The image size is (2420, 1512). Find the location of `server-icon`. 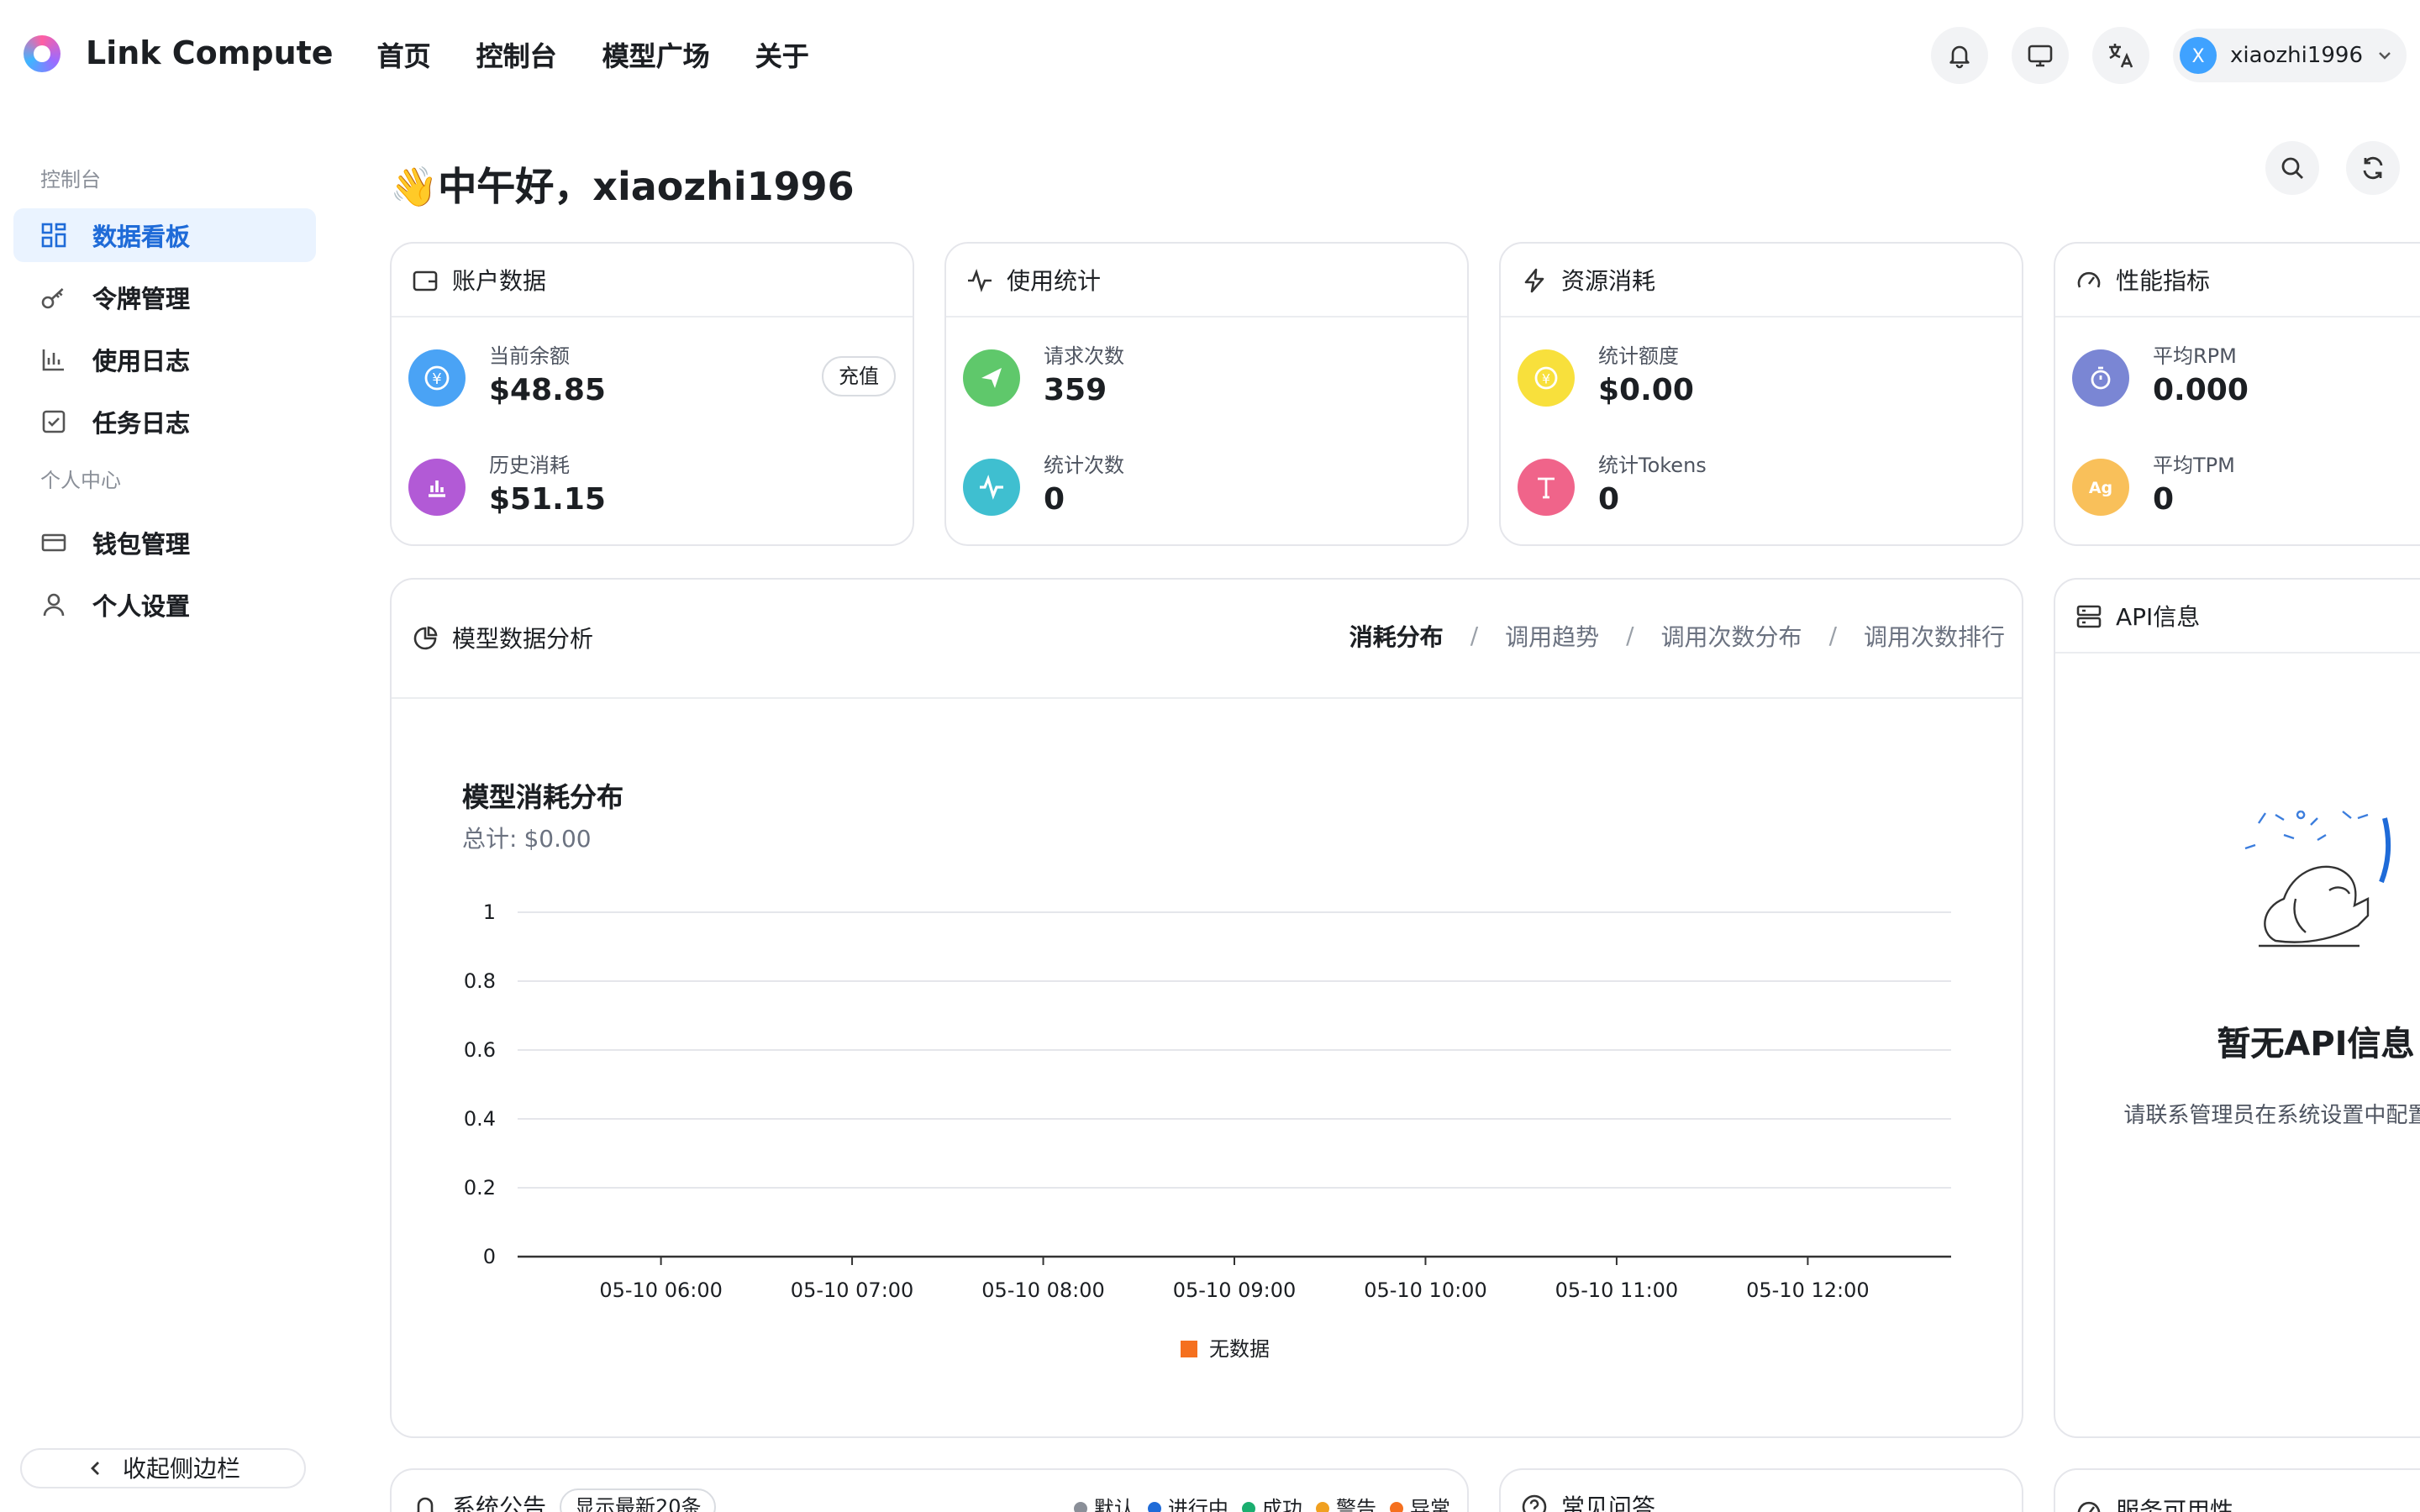

server-icon is located at coordinates (2088, 615).